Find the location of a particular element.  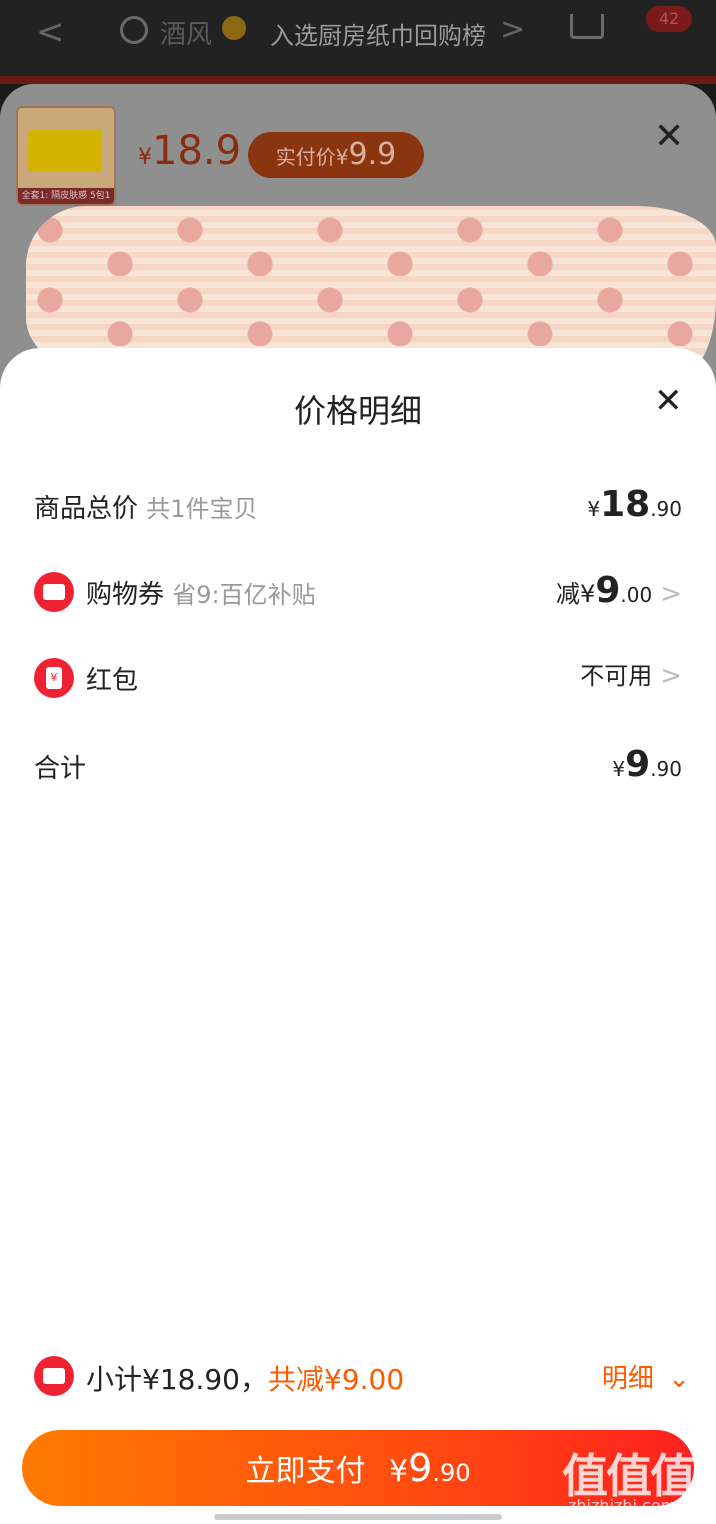

thumbnail-caption: 全套1: 隔皮肤感 5包1件 is located at coordinates (66, 196).